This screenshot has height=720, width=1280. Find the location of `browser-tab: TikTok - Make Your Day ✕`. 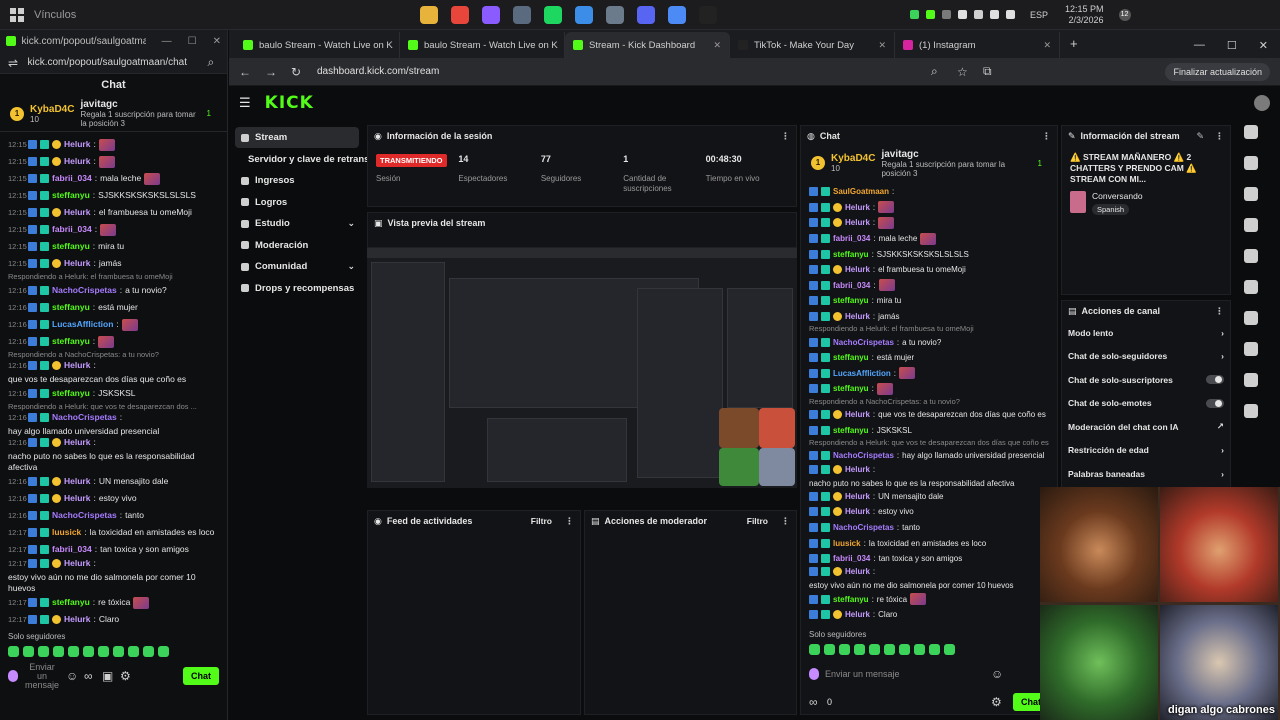

browser-tab: TikTok - Make Your Day ✕ is located at coordinates (812, 45).